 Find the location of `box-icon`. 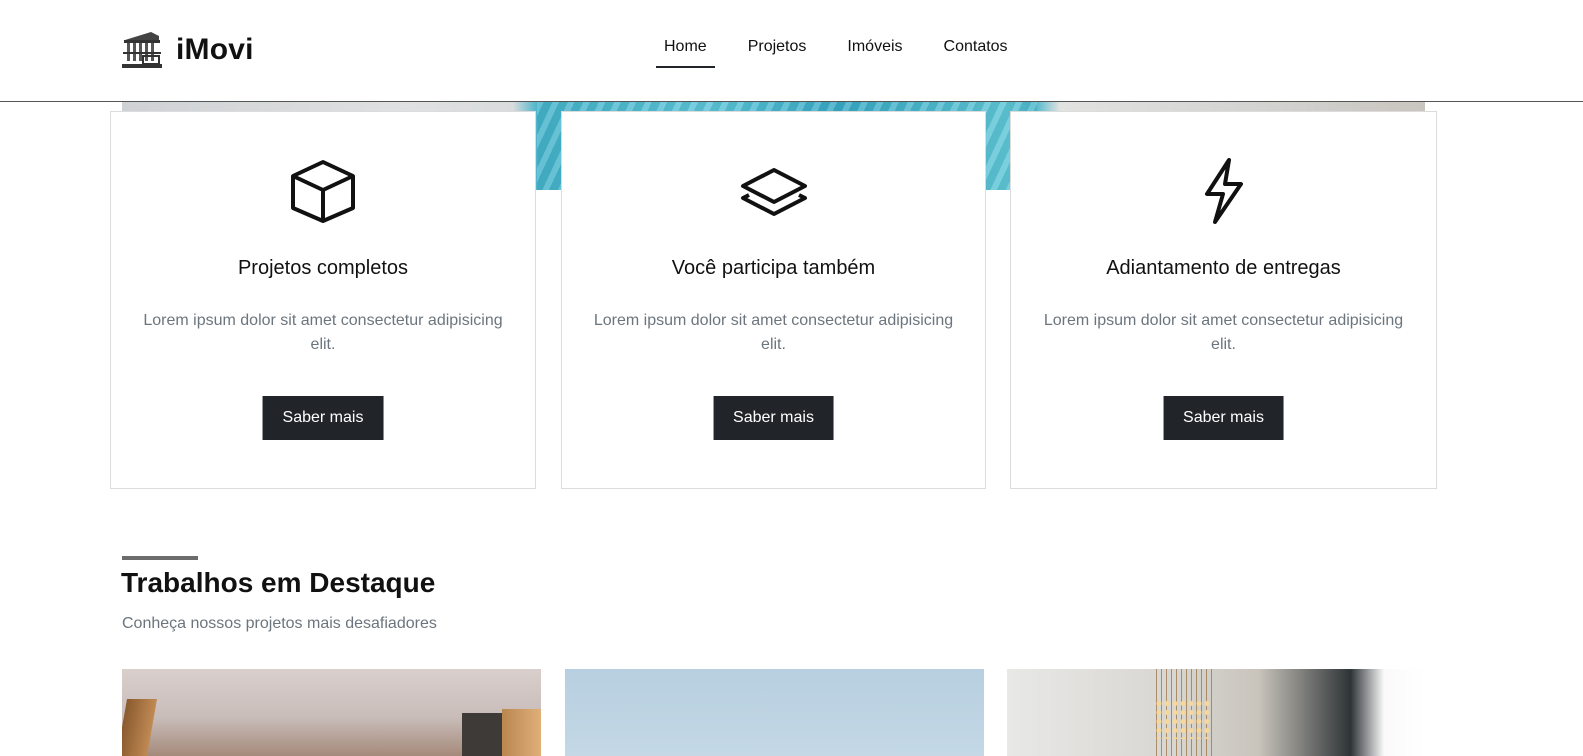

box-icon is located at coordinates (323, 191).